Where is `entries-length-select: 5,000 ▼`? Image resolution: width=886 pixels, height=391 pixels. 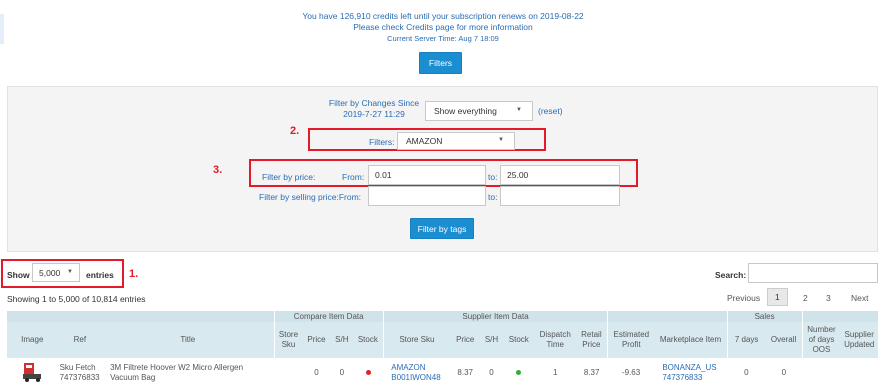 entries-length-select: 5,000 ▼ is located at coordinates (56, 272).